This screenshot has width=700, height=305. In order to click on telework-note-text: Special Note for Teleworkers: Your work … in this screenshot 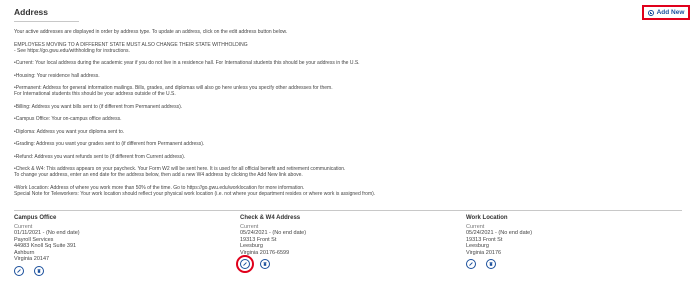, I will do `click(195, 193)`.